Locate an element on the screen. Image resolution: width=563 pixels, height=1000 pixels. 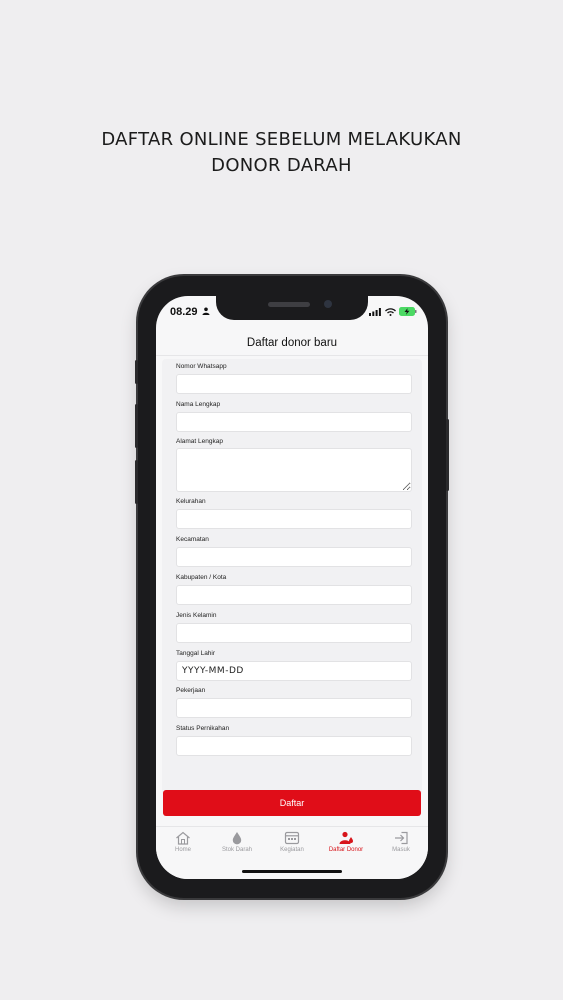
tab-label: Kegiatan is located at coordinates (292, 850).